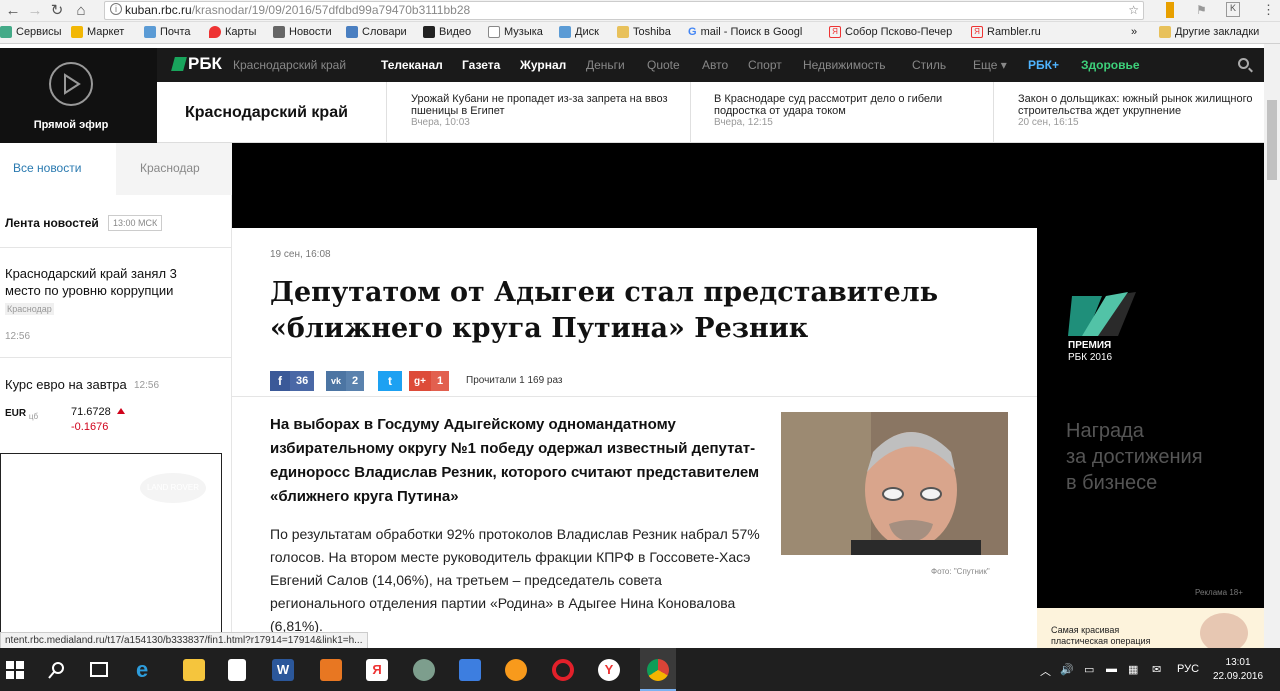  I want to click on currency-rate: 71.6728, so click(91, 412).